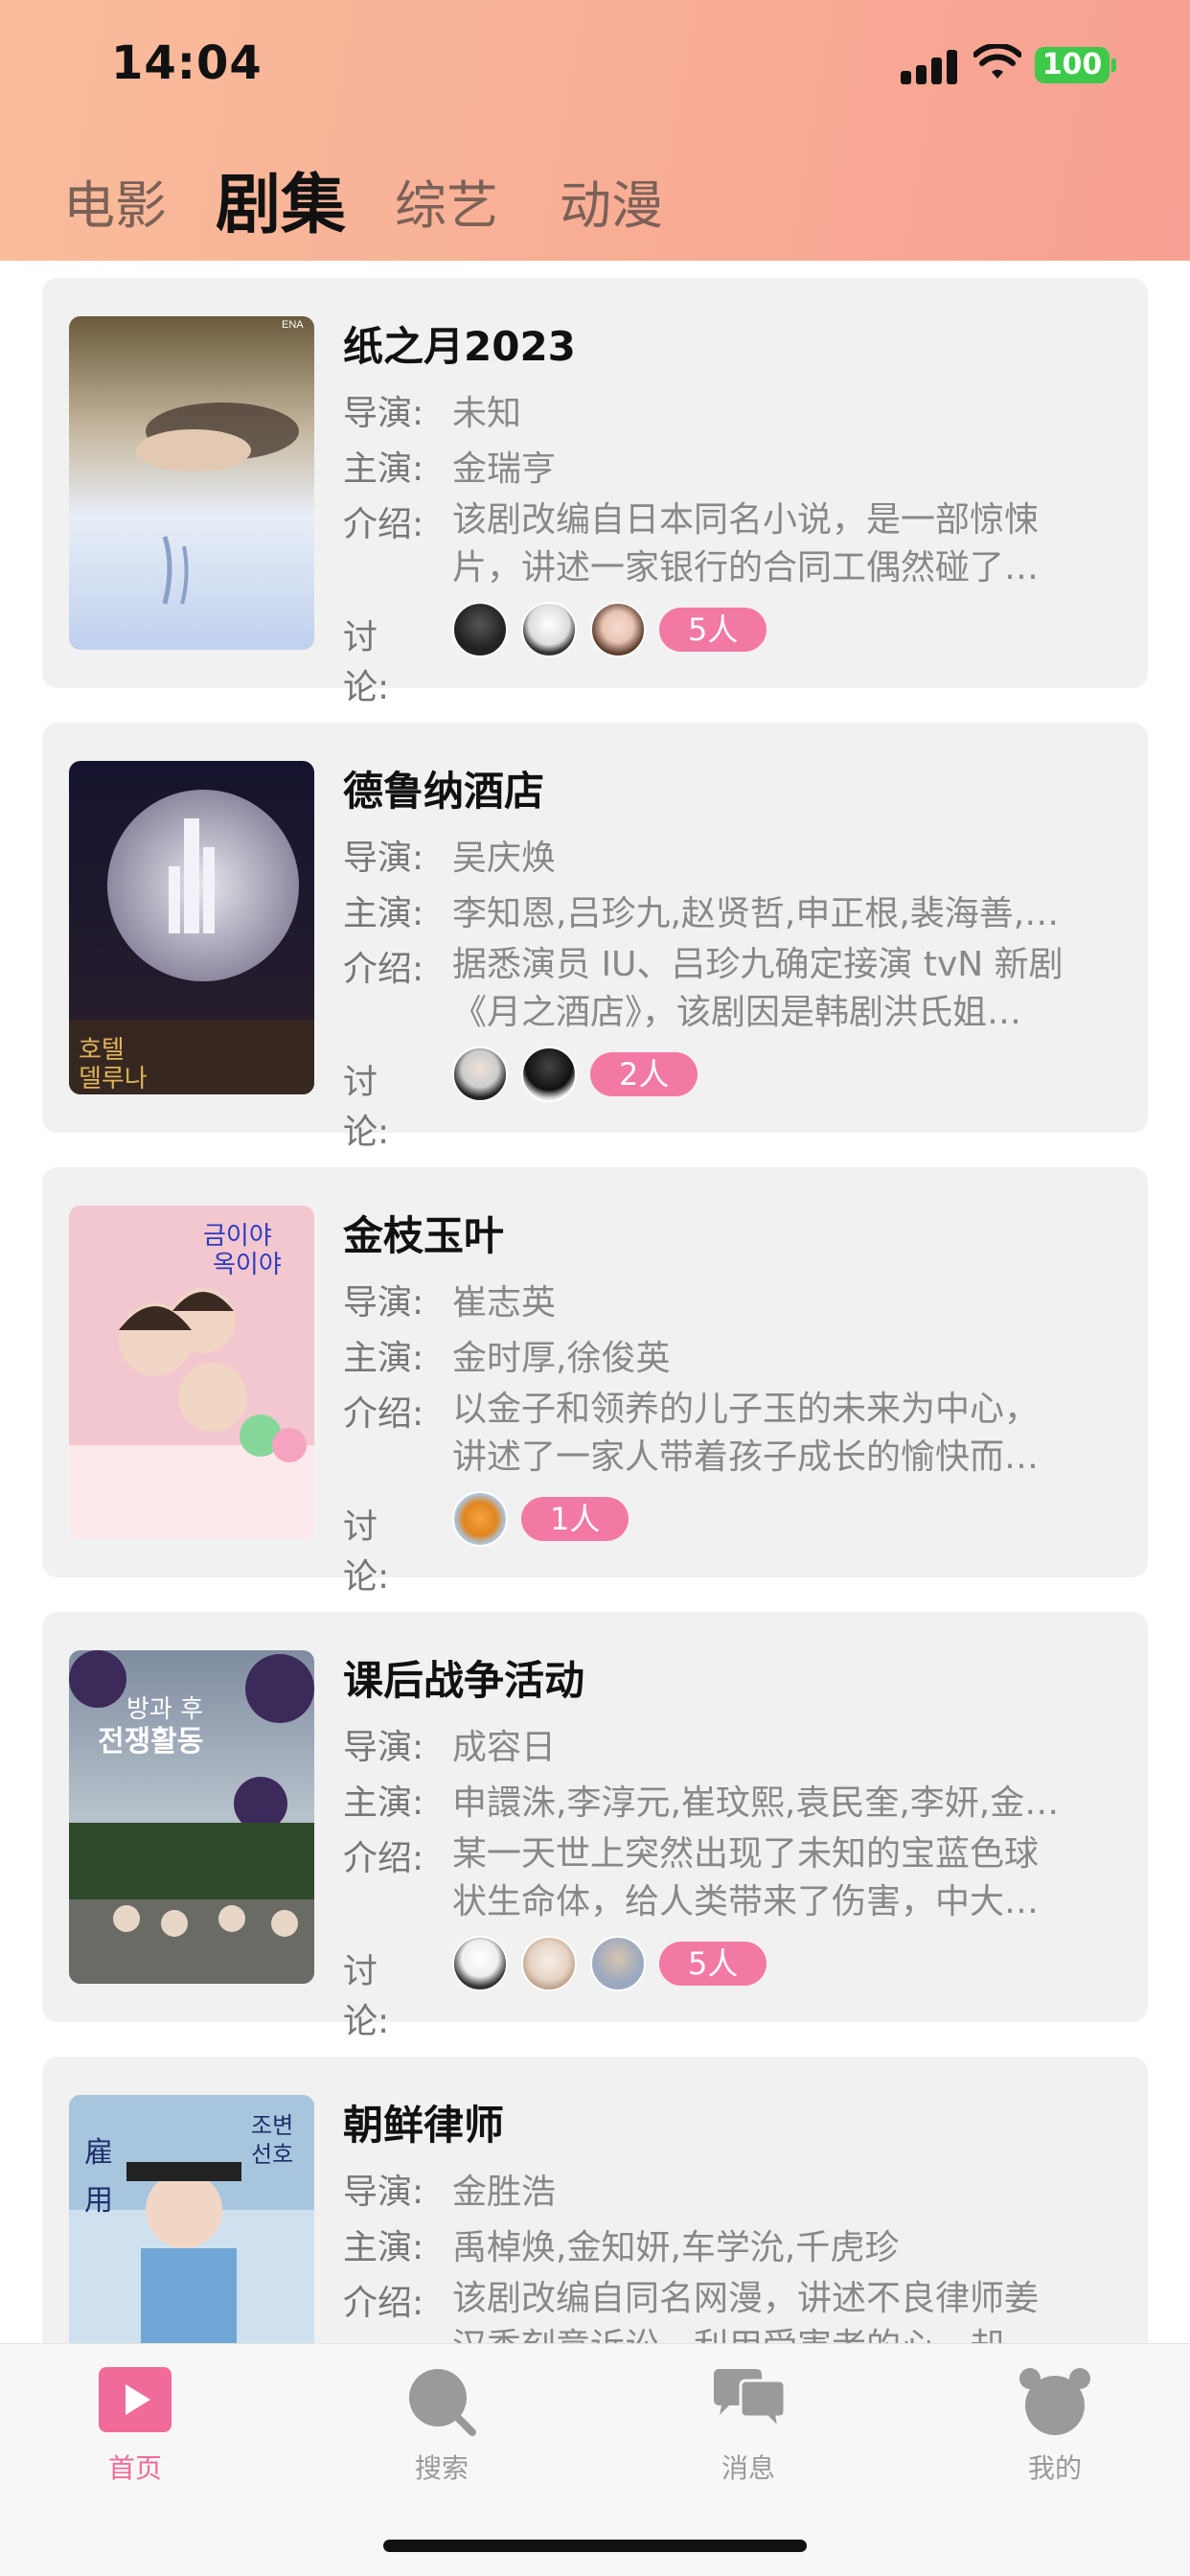 The height and width of the screenshot is (2576, 1190). What do you see at coordinates (115, 201) in the screenshot?
I see `tab-movies: 电影` at bounding box center [115, 201].